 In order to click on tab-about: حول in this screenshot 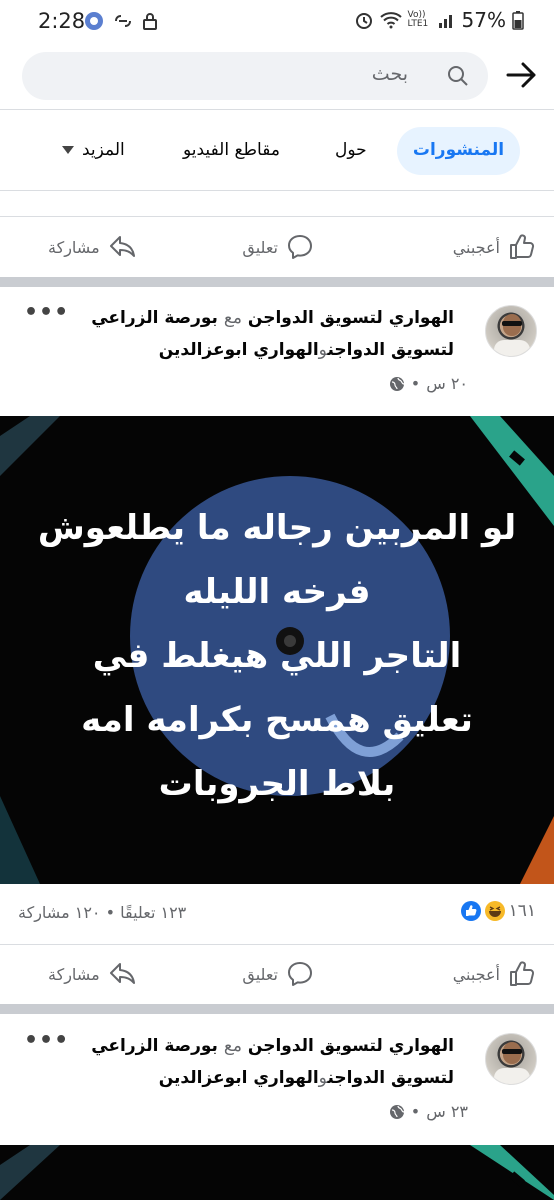, I will do `click(351, 150)`.